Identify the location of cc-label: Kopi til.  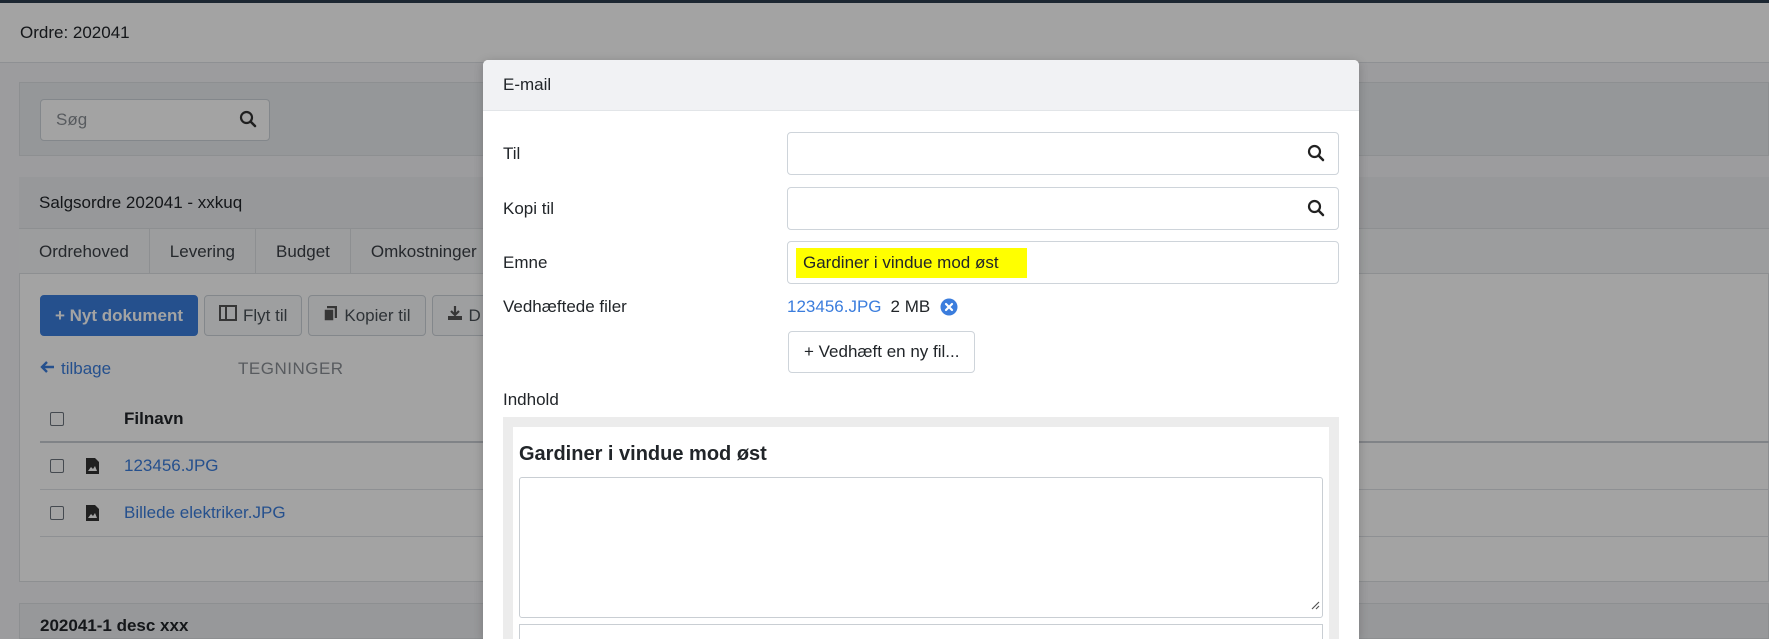
(529, 208).